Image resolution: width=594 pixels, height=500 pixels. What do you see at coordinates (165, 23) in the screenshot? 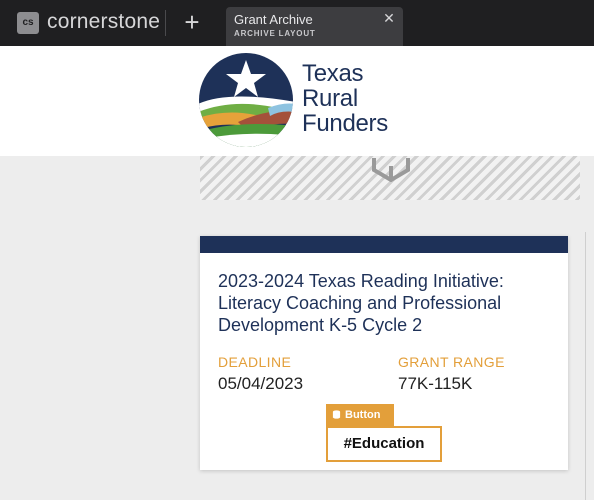
I see `toolbar-divider` at bounding box center [165, 23].